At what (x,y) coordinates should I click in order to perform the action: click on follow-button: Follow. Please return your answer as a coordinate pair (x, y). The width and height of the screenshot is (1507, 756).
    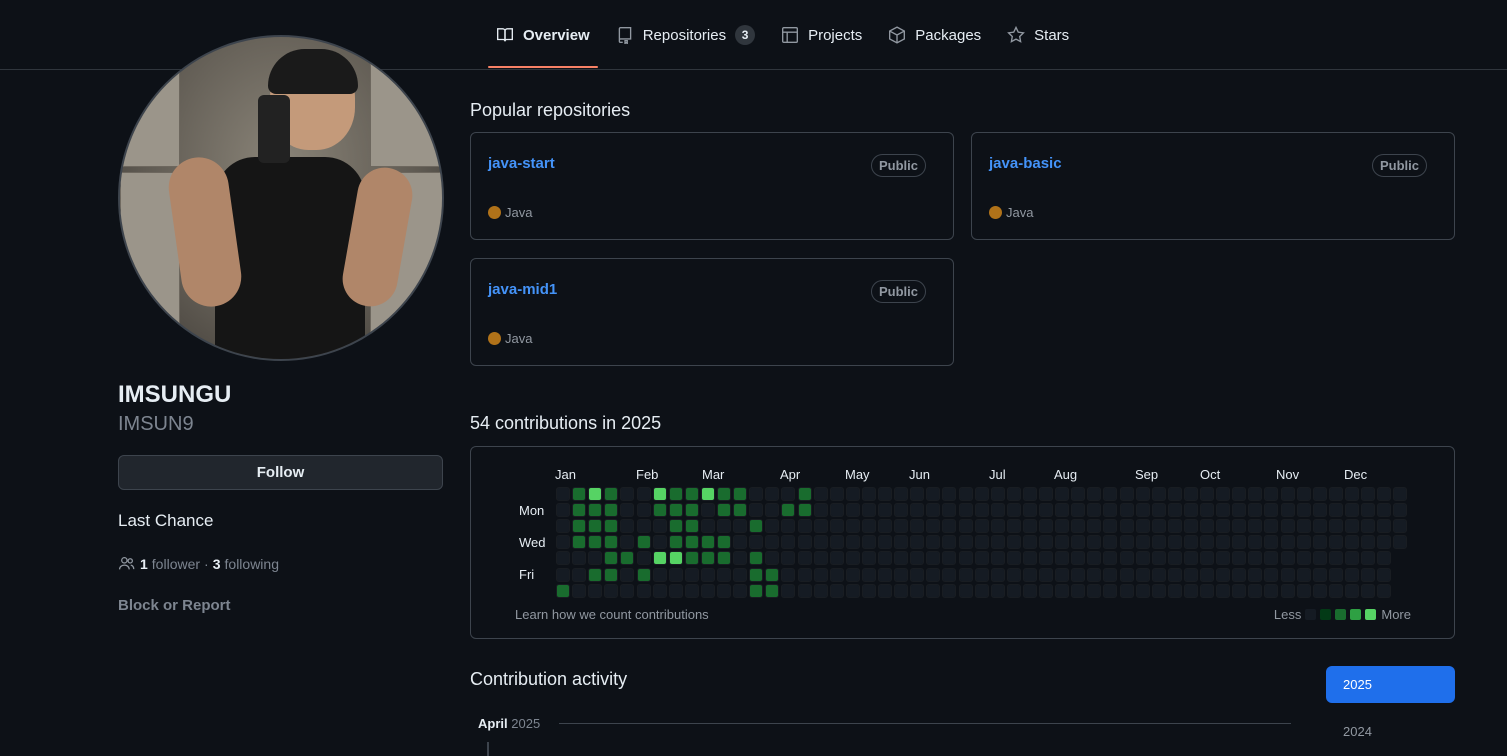
    Looking at the image, I should click on (280, 472).